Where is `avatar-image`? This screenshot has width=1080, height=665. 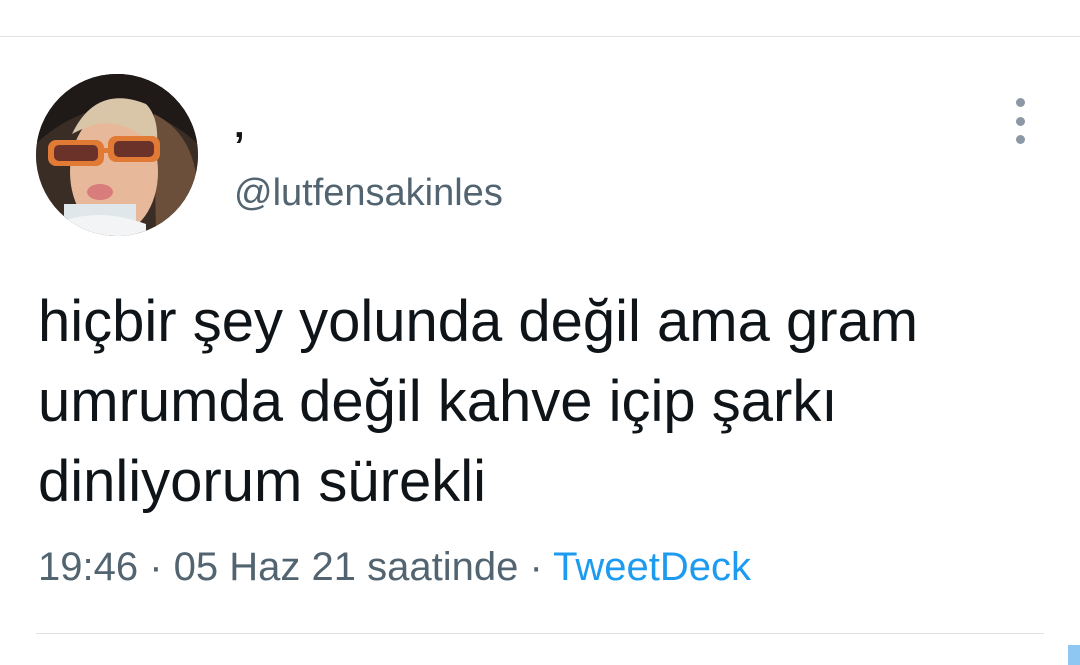
avatar-image is located at coordinates (117, 155).